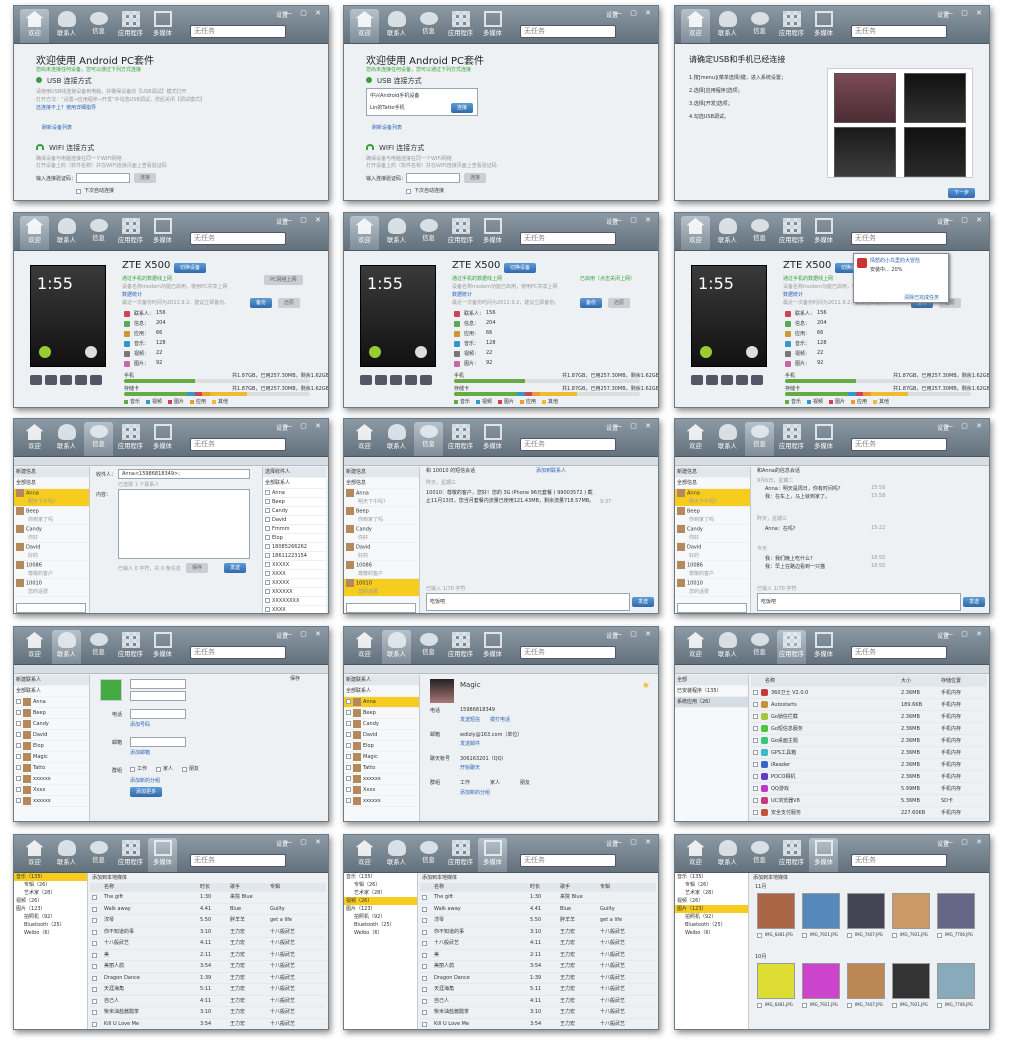 Image resolution: width=1024 pixels, height=1063 pixels. I want to click on table-row: GPS工具箱 2.36MB 手机内存, so click(869, 753).